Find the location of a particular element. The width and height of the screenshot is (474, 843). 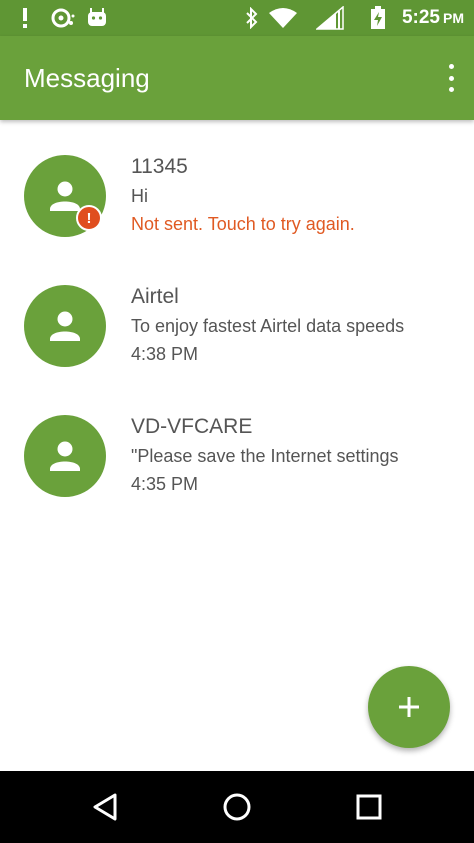

conversation-snippet: Hi is located at coordinates (139, 196).